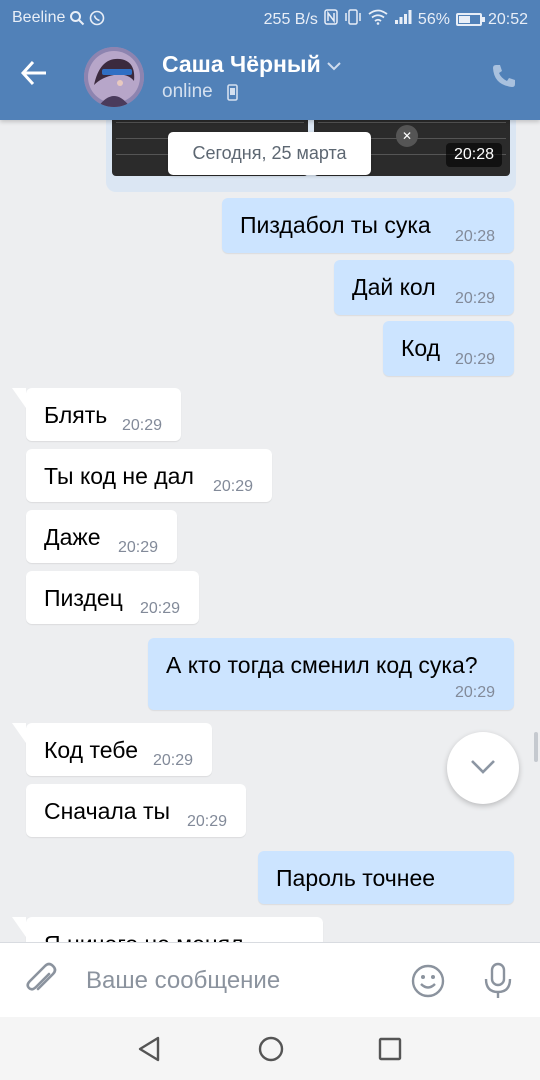  I want to click on message-text: Даже, so click(72, 537).